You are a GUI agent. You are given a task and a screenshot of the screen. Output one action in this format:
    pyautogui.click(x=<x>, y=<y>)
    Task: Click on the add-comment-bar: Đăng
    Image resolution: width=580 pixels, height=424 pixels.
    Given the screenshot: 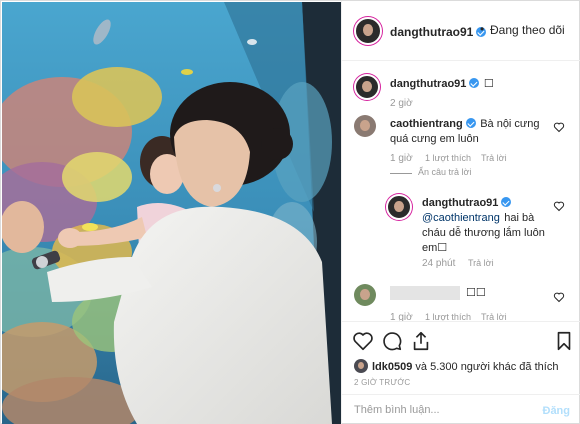 What is the action you would take?
    pyautogui.click(x=461, y=409)
    